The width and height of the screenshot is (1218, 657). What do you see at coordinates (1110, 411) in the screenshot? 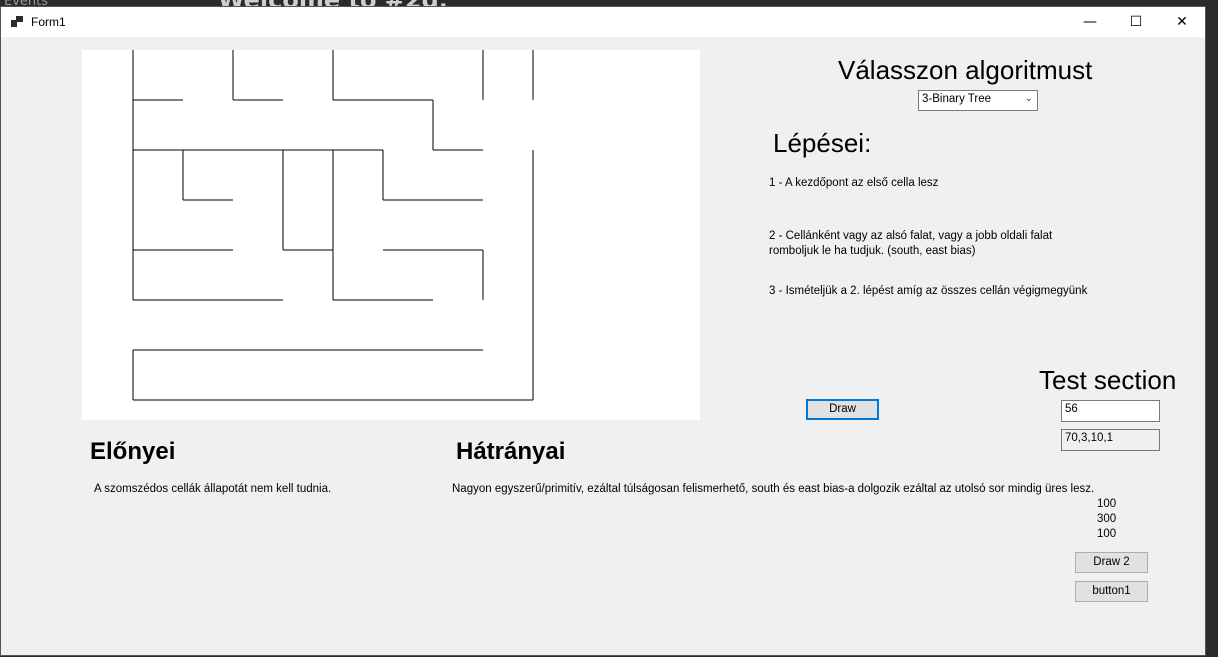
I see `test-input: 56` at bounding box center [1110, 411].